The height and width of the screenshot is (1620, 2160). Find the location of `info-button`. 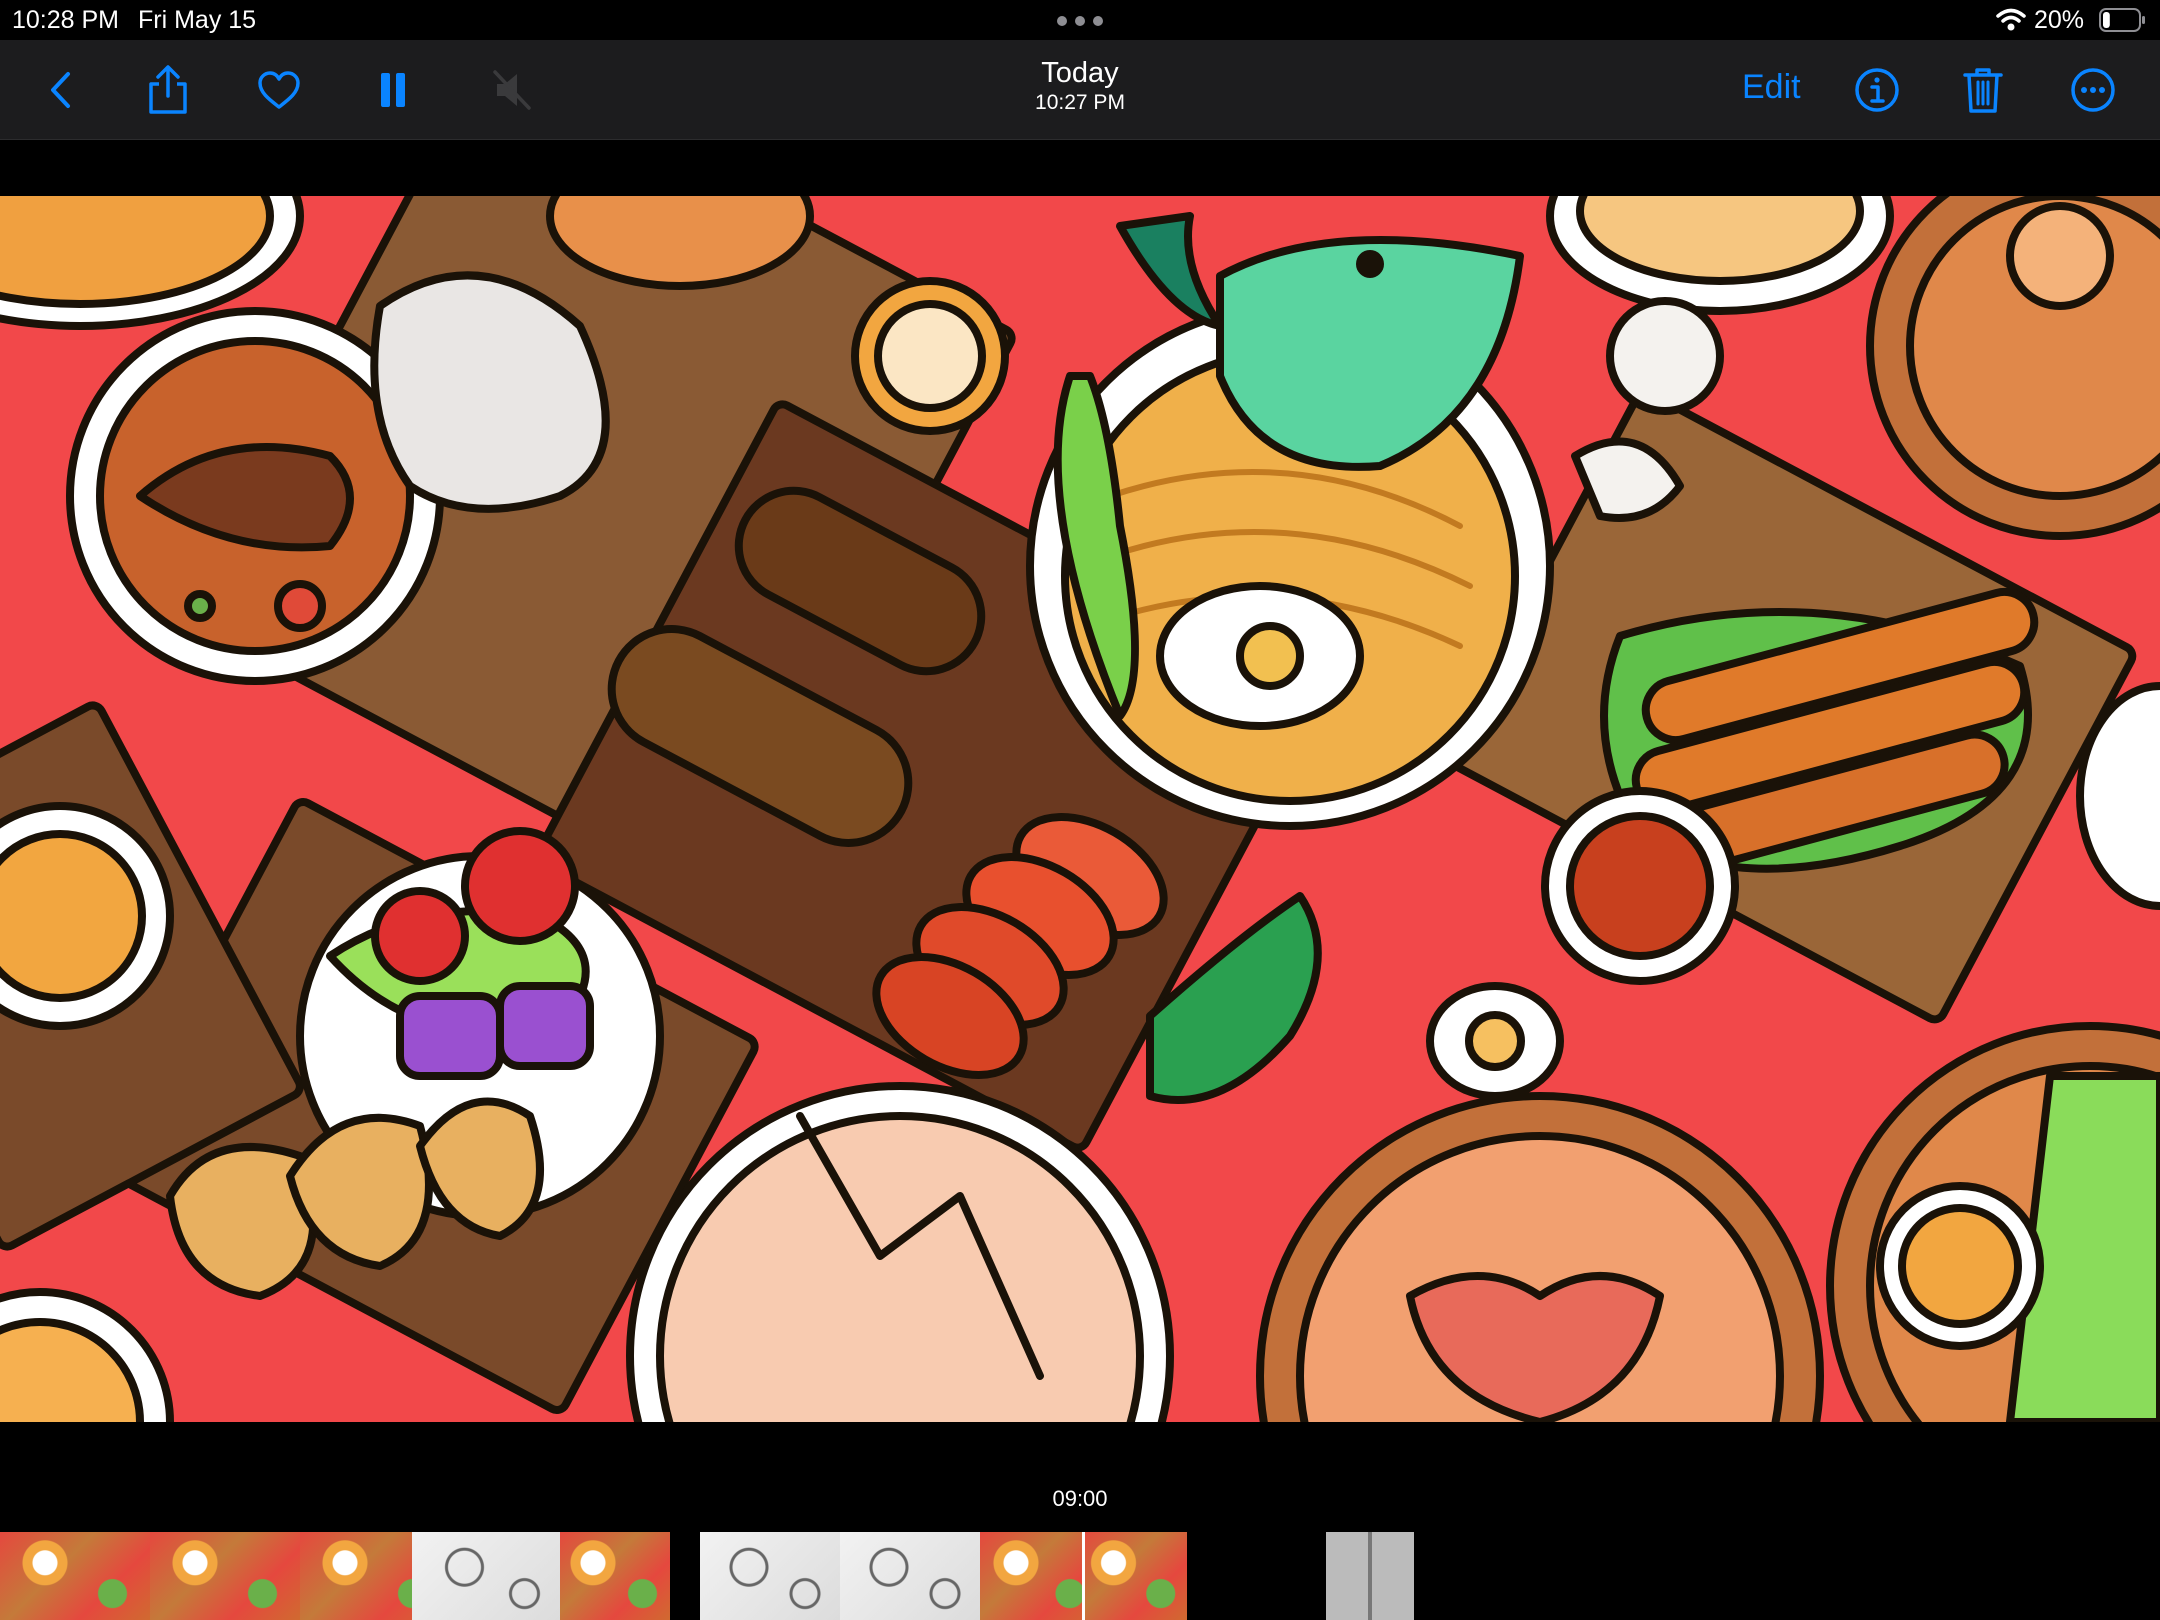

info-button is located at coordinates (1877, 90).